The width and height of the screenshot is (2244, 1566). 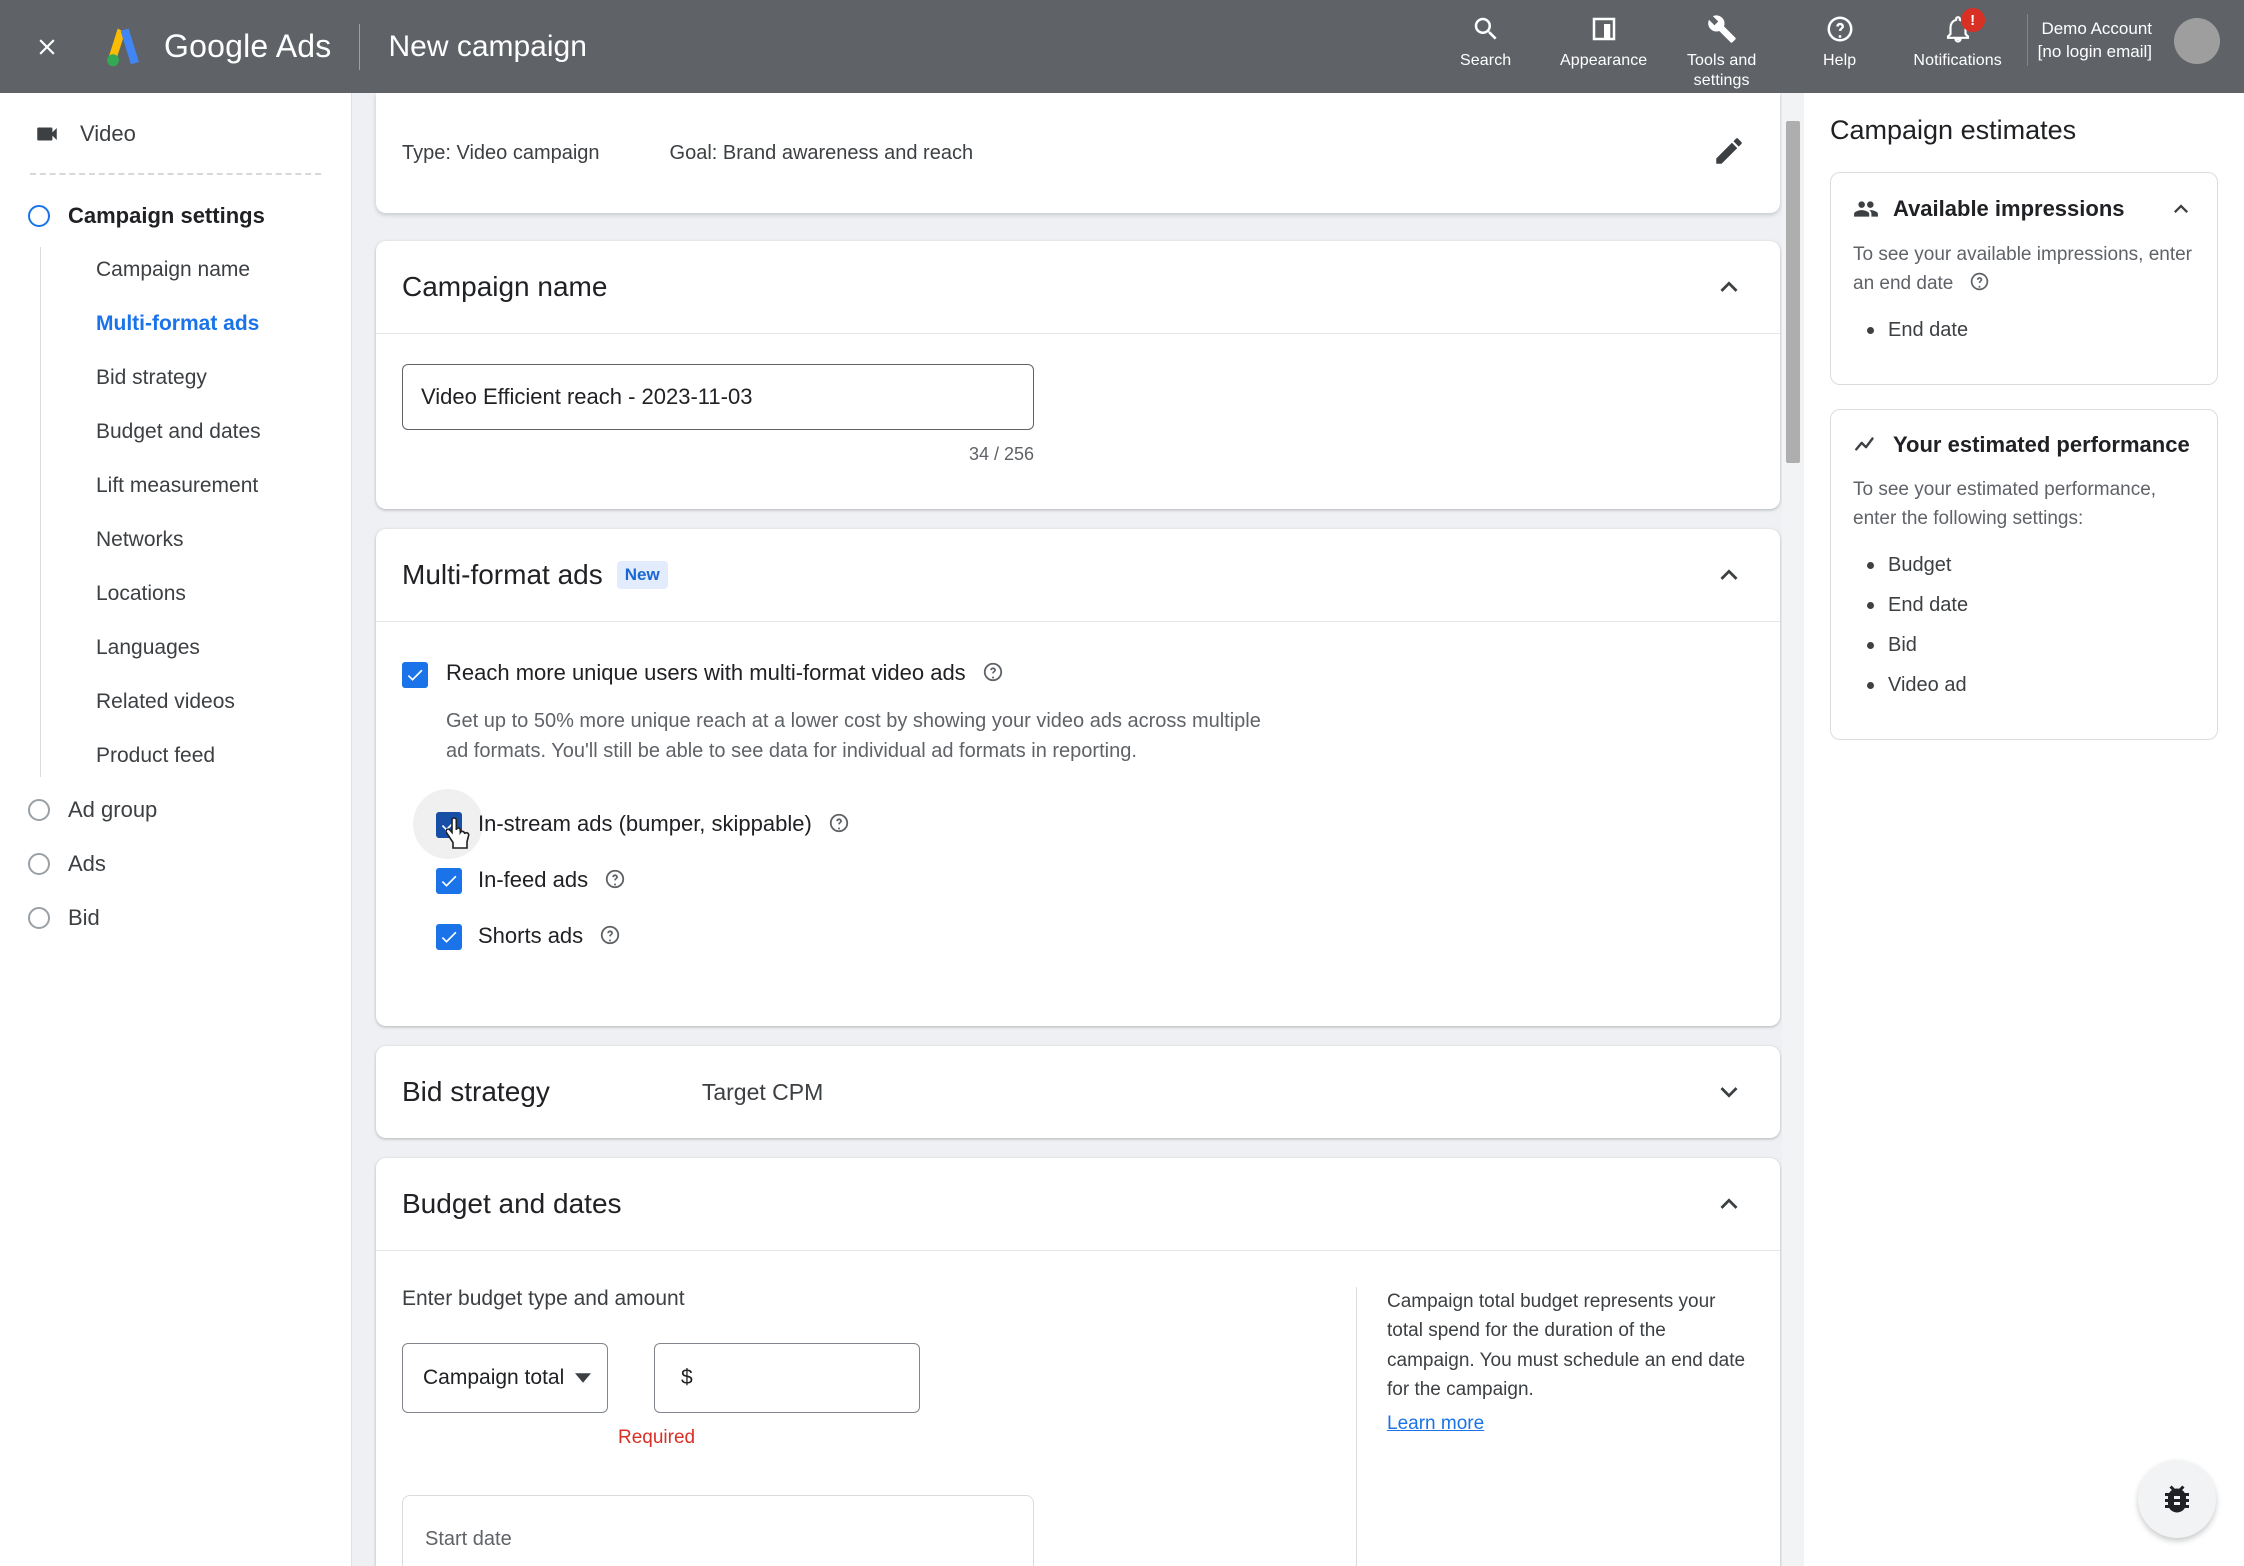 What do you see at coordinates (762, 1091) in the screenshot?
I see `bid-strategy-value: Target CPM` at bounding box center [762, 1091].